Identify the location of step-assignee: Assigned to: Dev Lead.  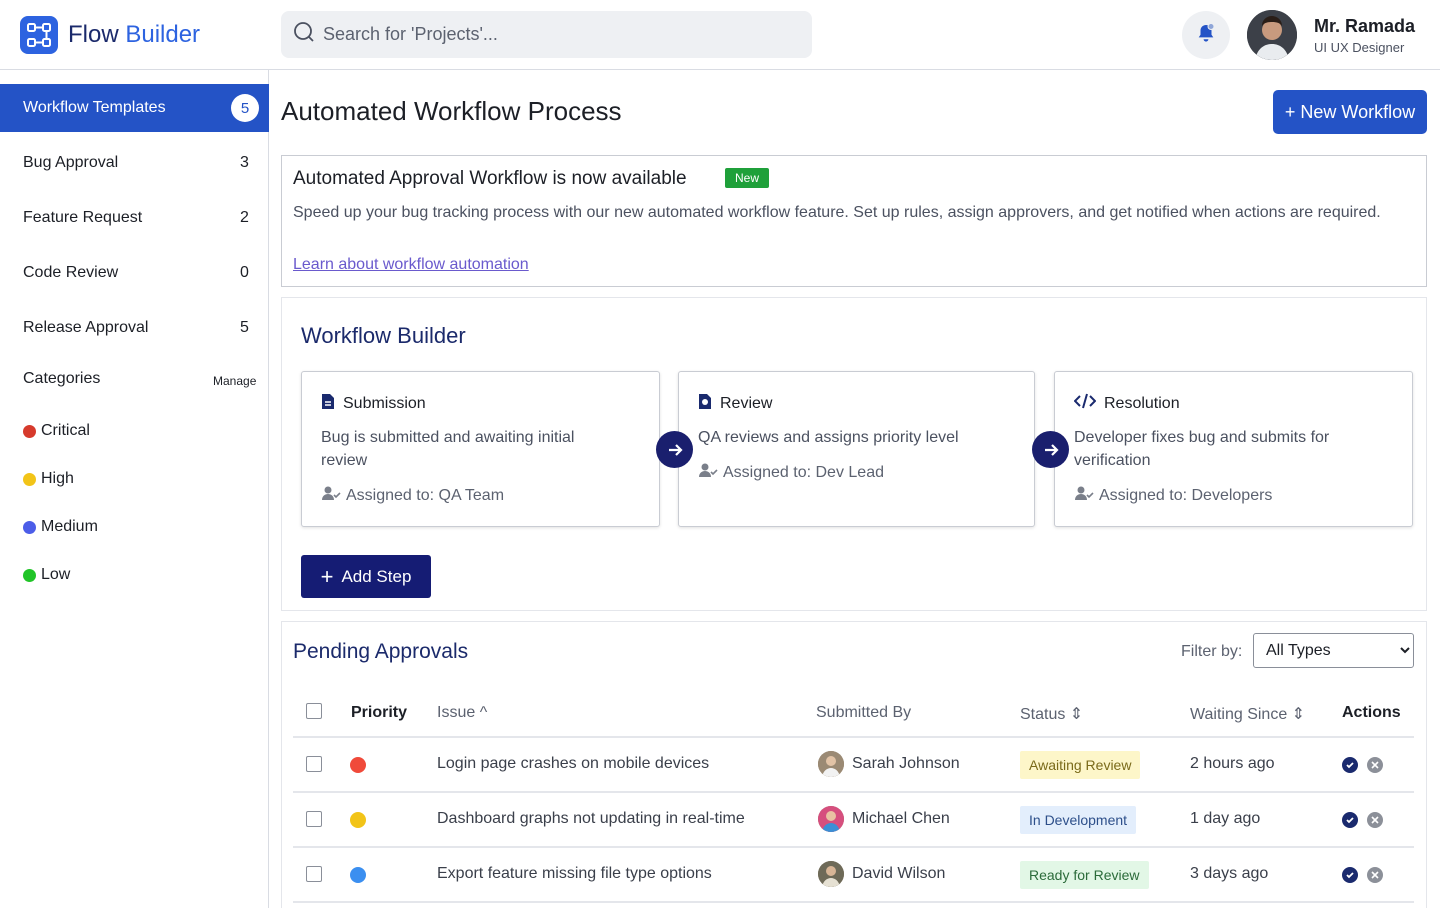
(791, 472).